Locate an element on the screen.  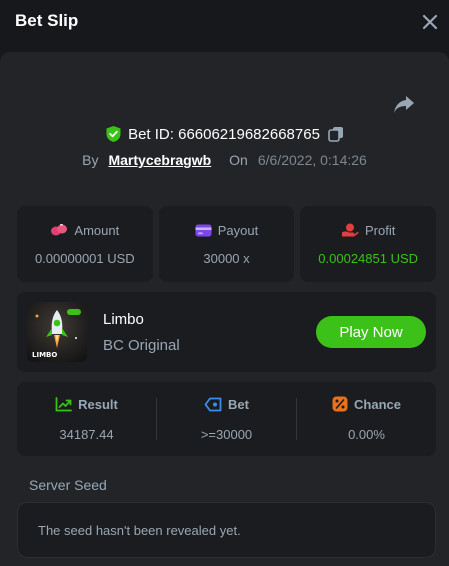
username-link: Martycebragwb is located at coordinates (159, 160).